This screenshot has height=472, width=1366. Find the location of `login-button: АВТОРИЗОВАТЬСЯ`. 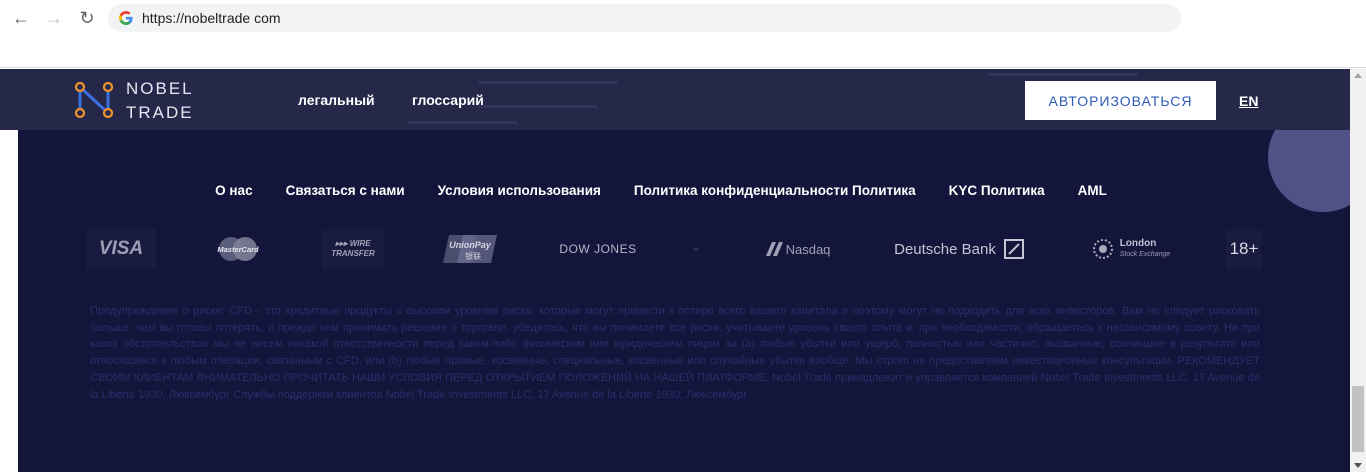

login-button: АВТОРИЗОВАТЬСЯ is located at coordinates (1120, 100).